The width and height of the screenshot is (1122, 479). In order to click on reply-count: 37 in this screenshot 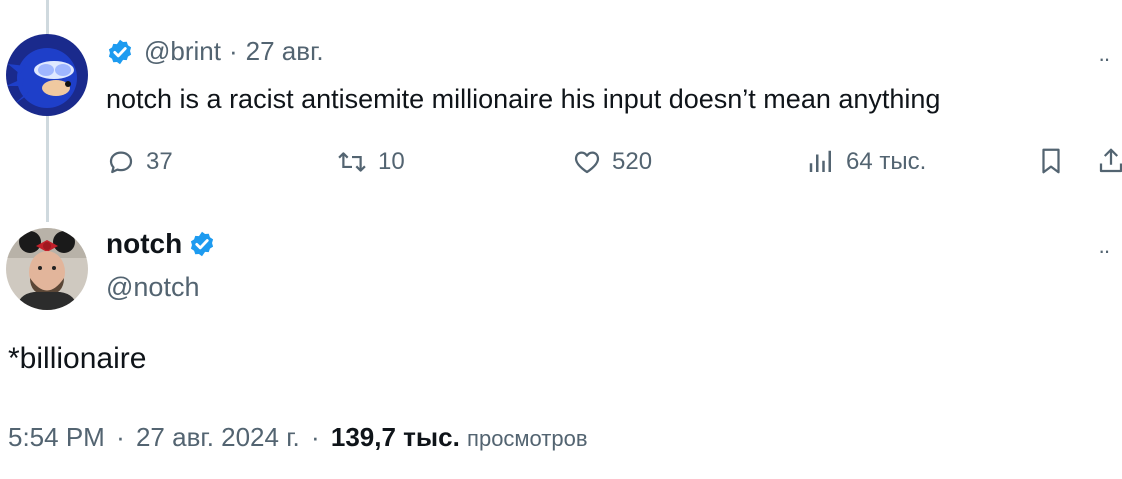, I will do `click(159, 161)`.